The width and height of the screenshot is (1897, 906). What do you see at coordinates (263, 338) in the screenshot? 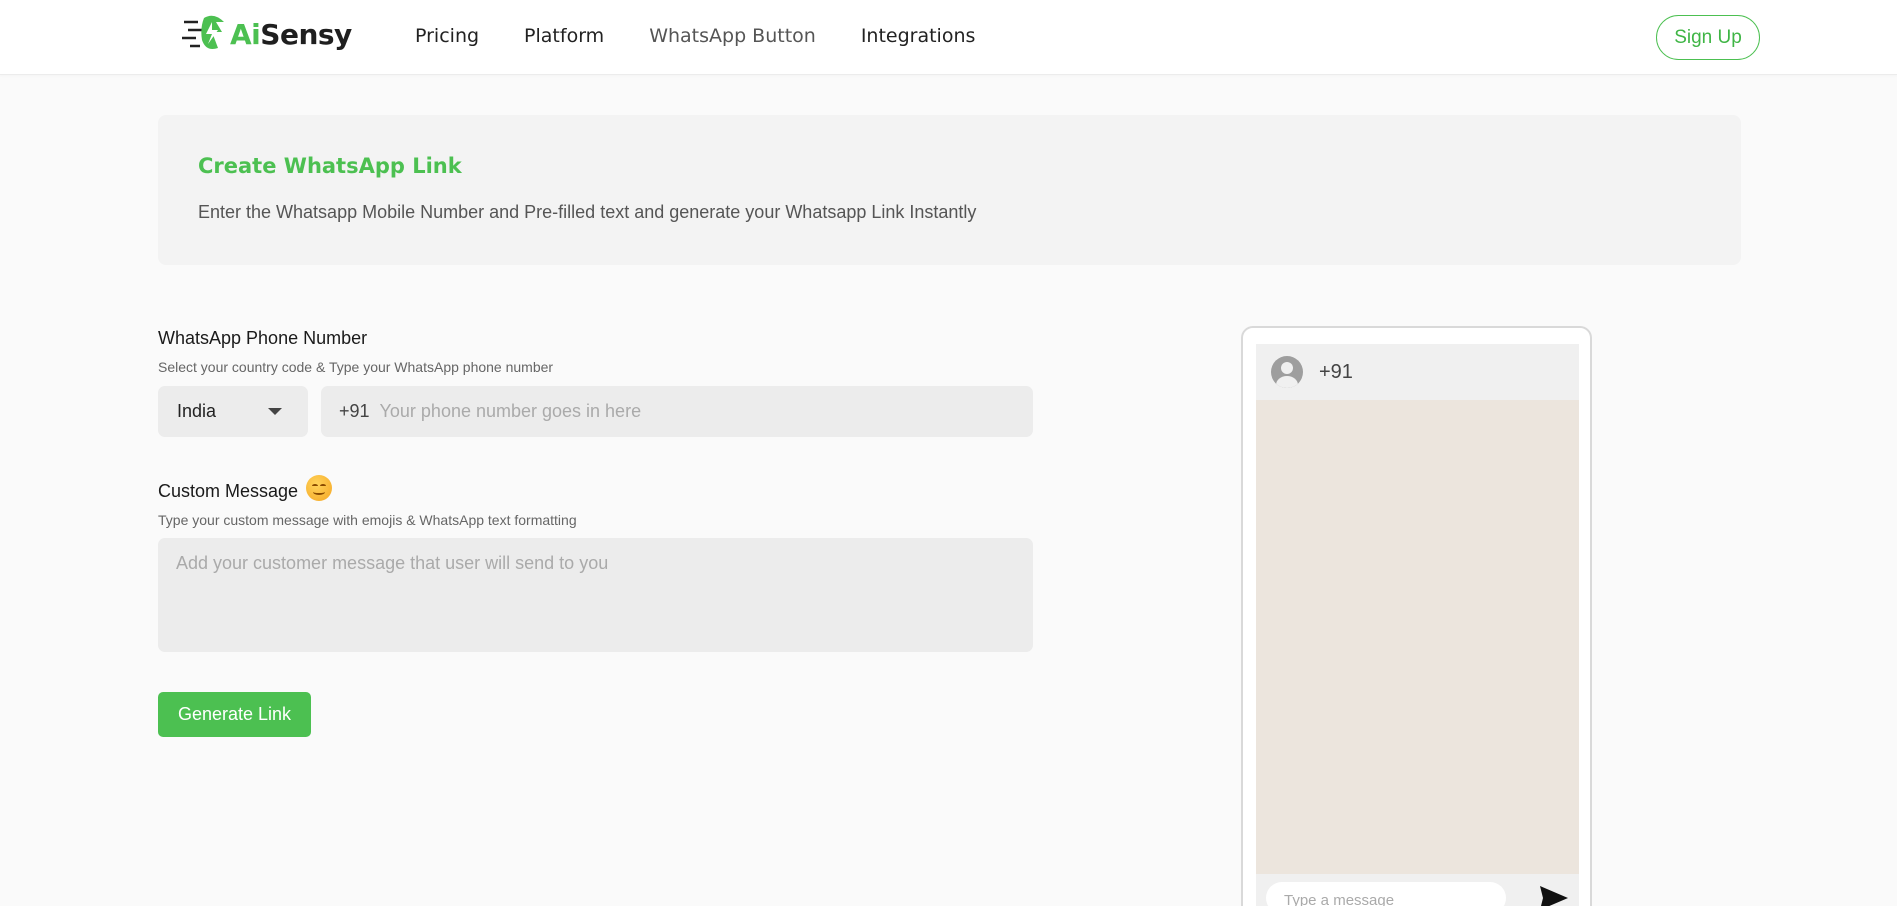
I see `phone-number-label: WhatsApp Phone Number` at bounding box center [263, 338].